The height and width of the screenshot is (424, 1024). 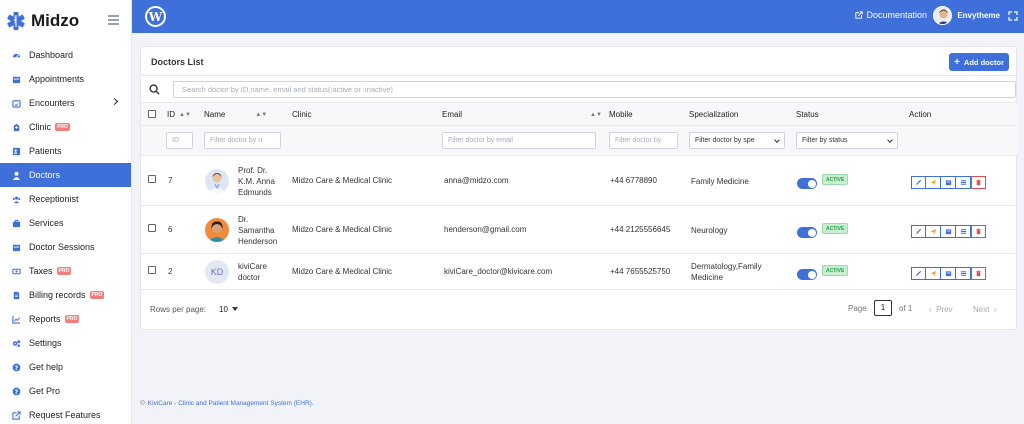 What do you see at coordinates (16, 223) in the screenshot?
I see `services-icon` at bounding box center [16, 223].